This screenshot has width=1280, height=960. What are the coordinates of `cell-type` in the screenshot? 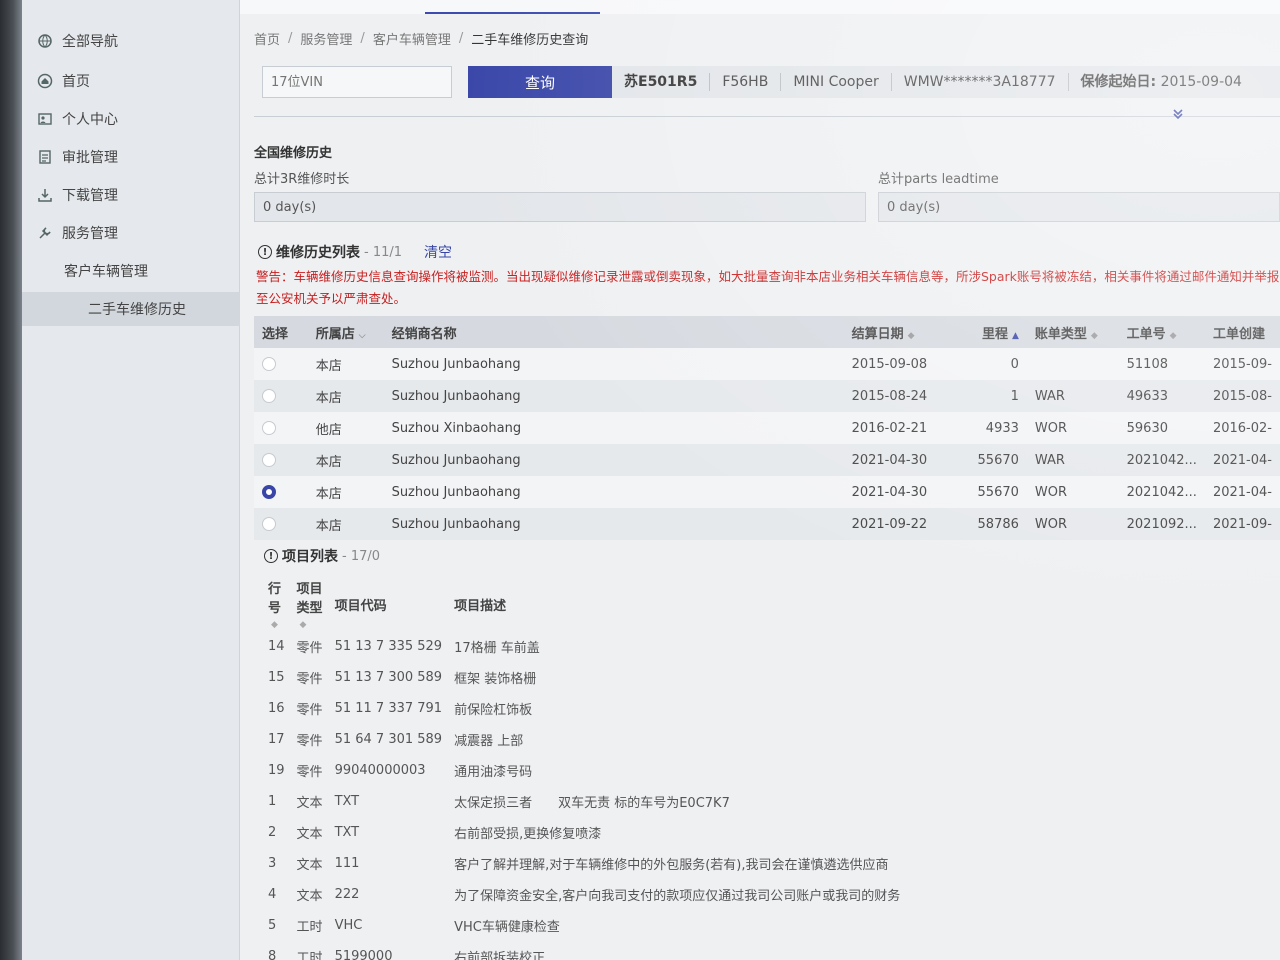 It's located at (1073, 364).